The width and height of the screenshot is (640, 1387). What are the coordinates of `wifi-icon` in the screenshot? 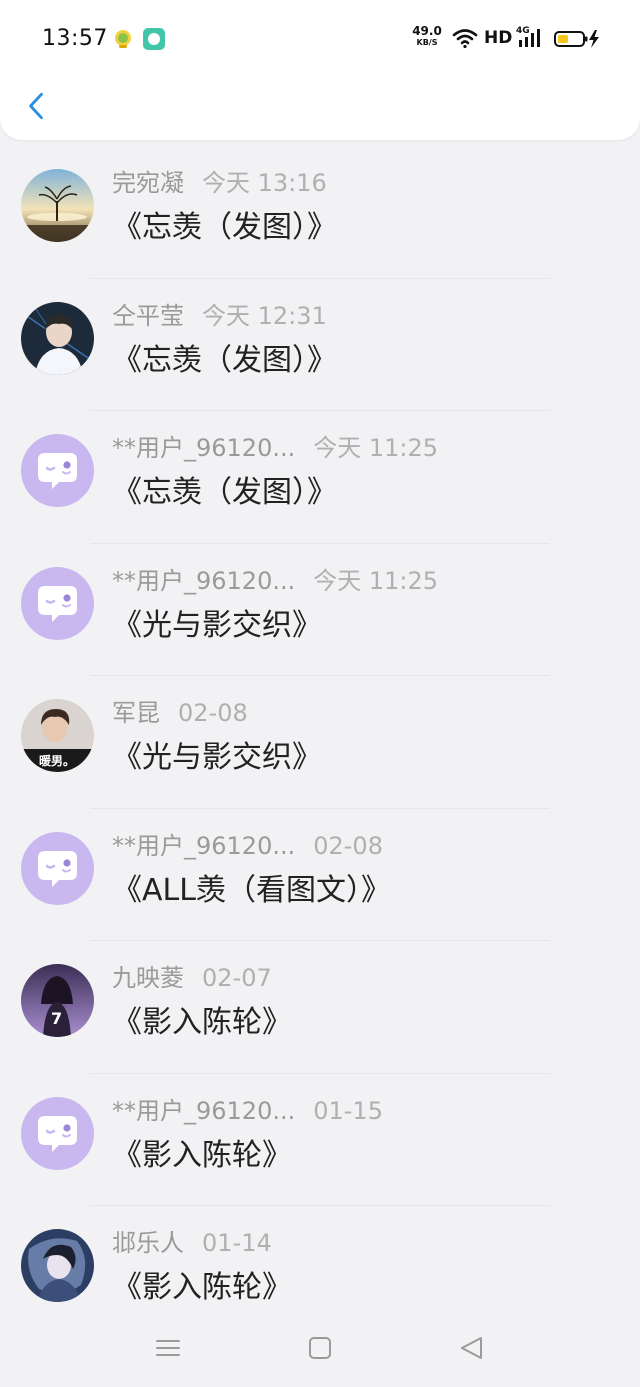 It's located at (465, 38).